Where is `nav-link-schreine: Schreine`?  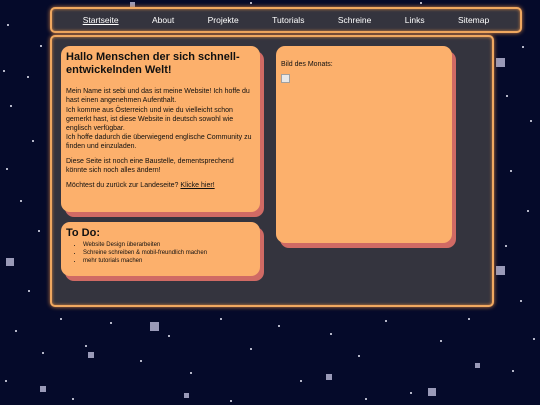
nav-link-schreine: Schreine is located at coordinates (355, 20).